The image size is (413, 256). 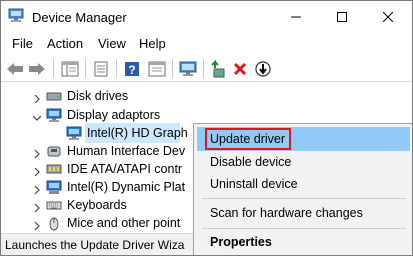 What do you see at coordinates (125, 169) in the screenshot?
I see `tree-item-label: IDE ATA/ATAPI contr` at bounding box center [125, 169].